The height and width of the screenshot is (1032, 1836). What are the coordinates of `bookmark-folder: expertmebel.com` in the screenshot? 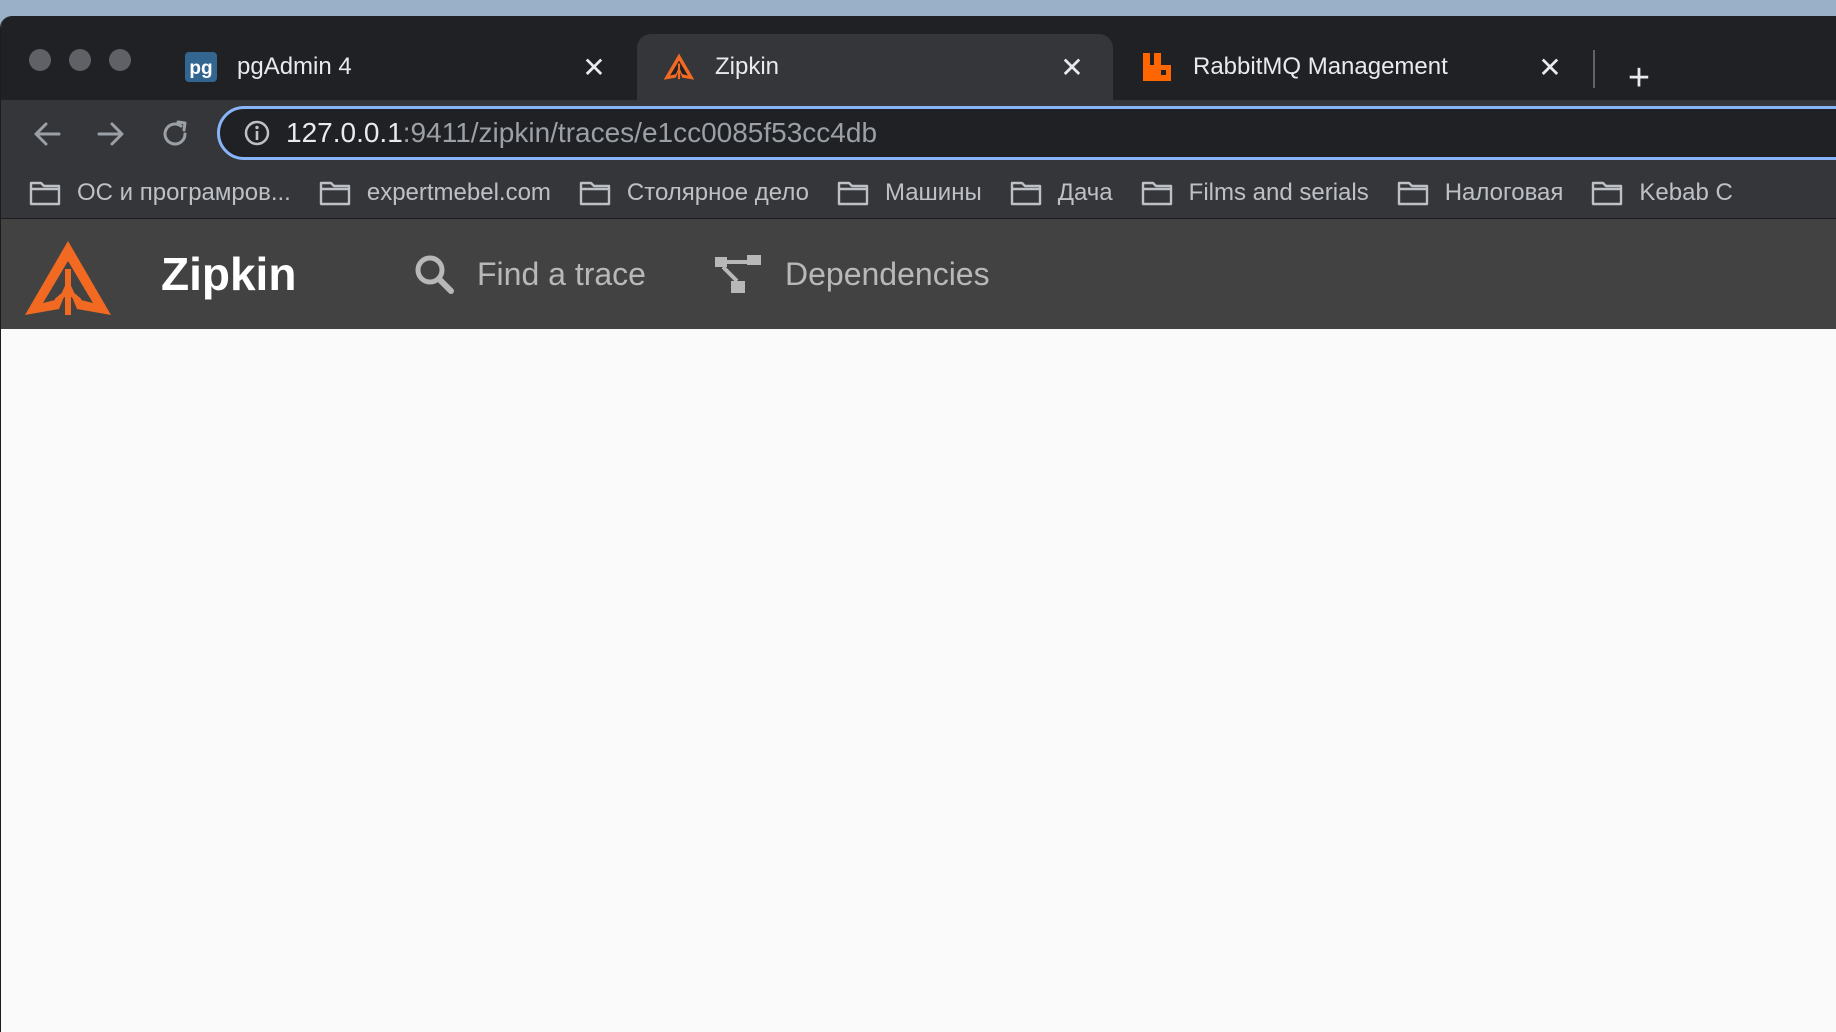 It's located at (435, 193).